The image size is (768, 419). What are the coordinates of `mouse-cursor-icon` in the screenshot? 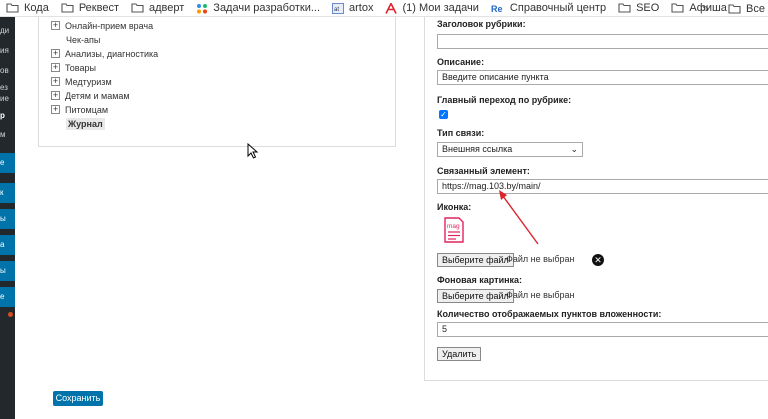 It's located at (253, 151).